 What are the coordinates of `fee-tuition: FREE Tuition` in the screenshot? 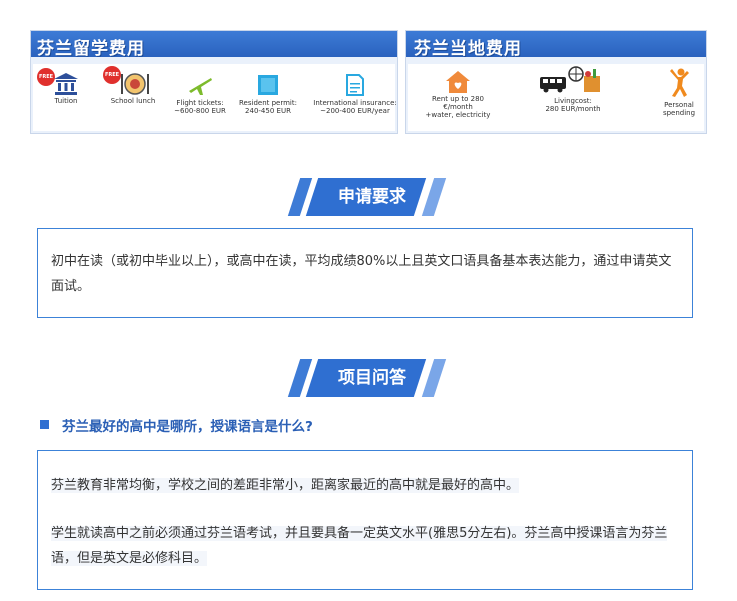 It's located at (64, 86).